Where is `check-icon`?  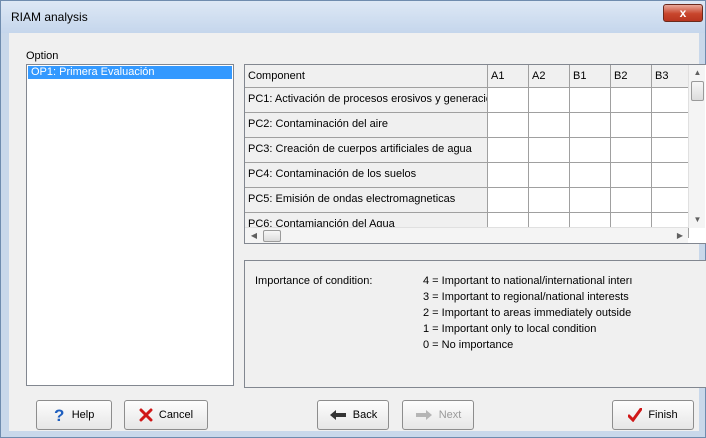
check-icon is located at coordinates (635, 415).